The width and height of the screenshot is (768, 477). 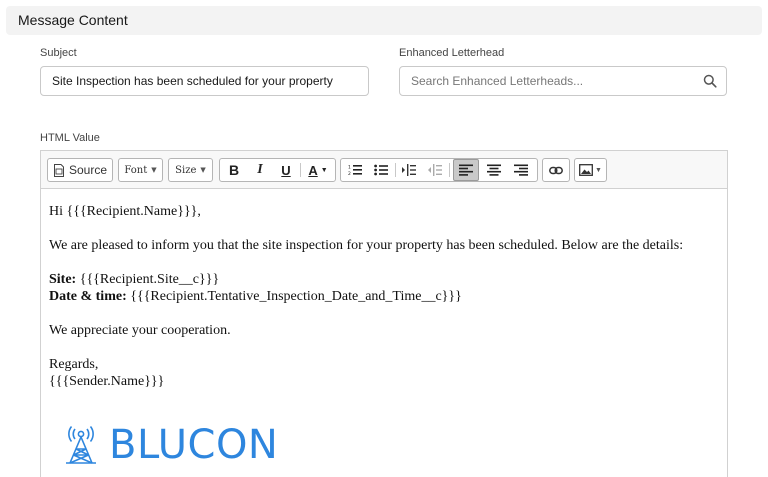 I want to click on align-left-button, so click(x=466, y=170).